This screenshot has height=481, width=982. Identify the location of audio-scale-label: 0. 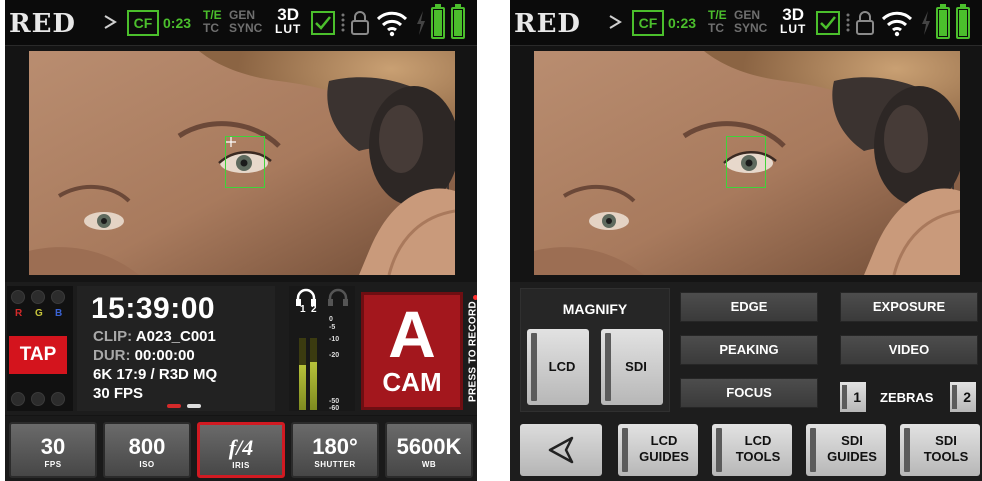
(331, 319).